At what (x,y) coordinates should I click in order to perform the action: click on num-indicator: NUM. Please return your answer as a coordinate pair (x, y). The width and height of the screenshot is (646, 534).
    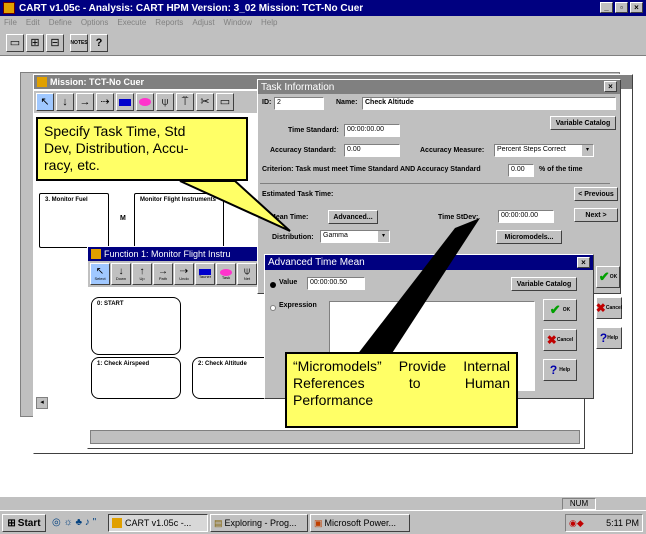
    Looking at the image, I should click on (579, 504).